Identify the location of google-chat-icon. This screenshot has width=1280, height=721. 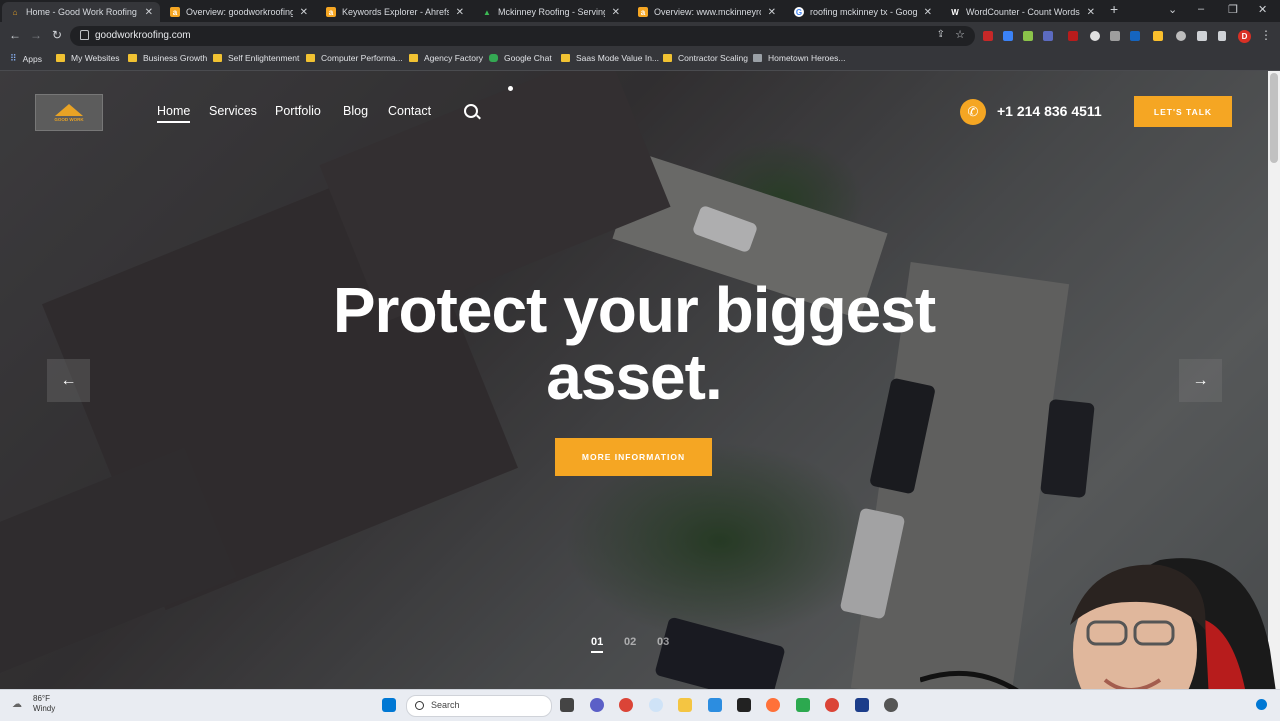
(493, 58).